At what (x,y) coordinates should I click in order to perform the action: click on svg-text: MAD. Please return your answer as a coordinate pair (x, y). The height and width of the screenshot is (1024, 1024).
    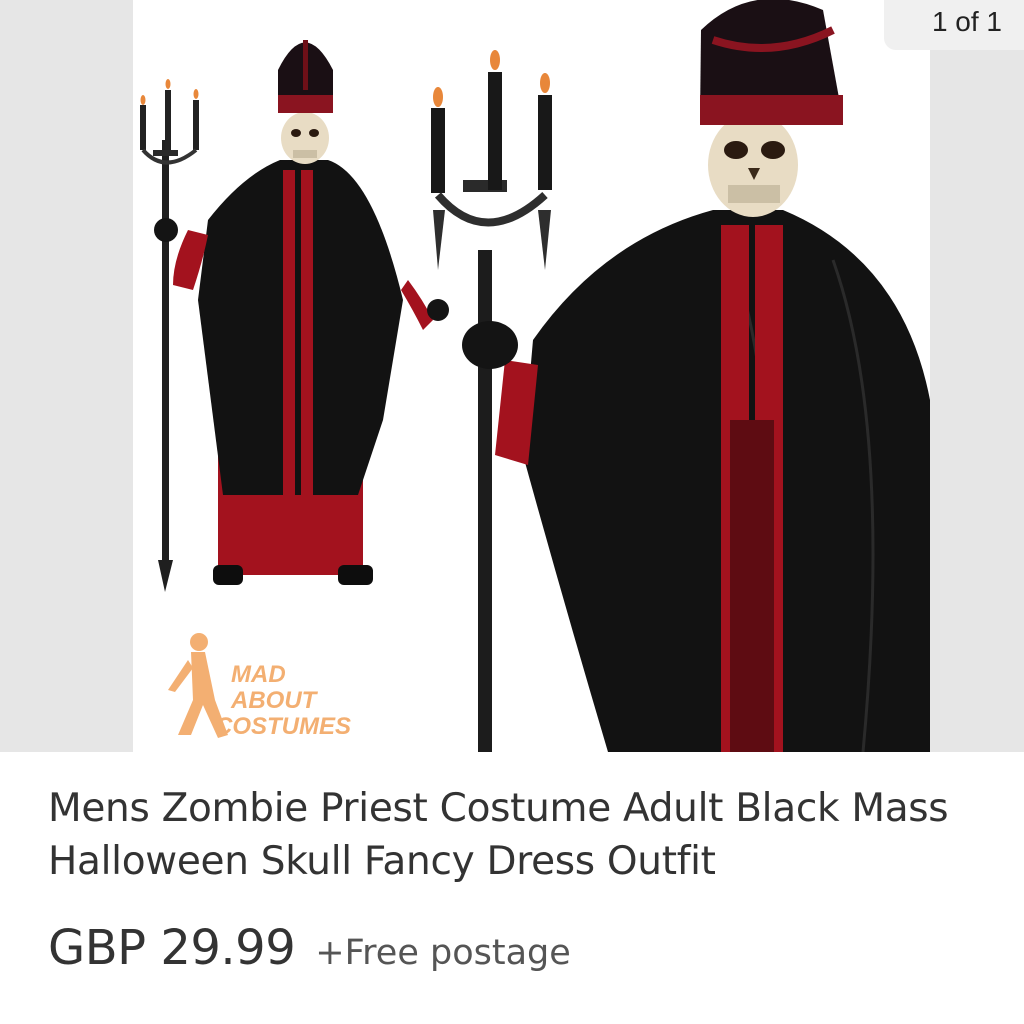
    Looking at the image, I should click on (258, 674).